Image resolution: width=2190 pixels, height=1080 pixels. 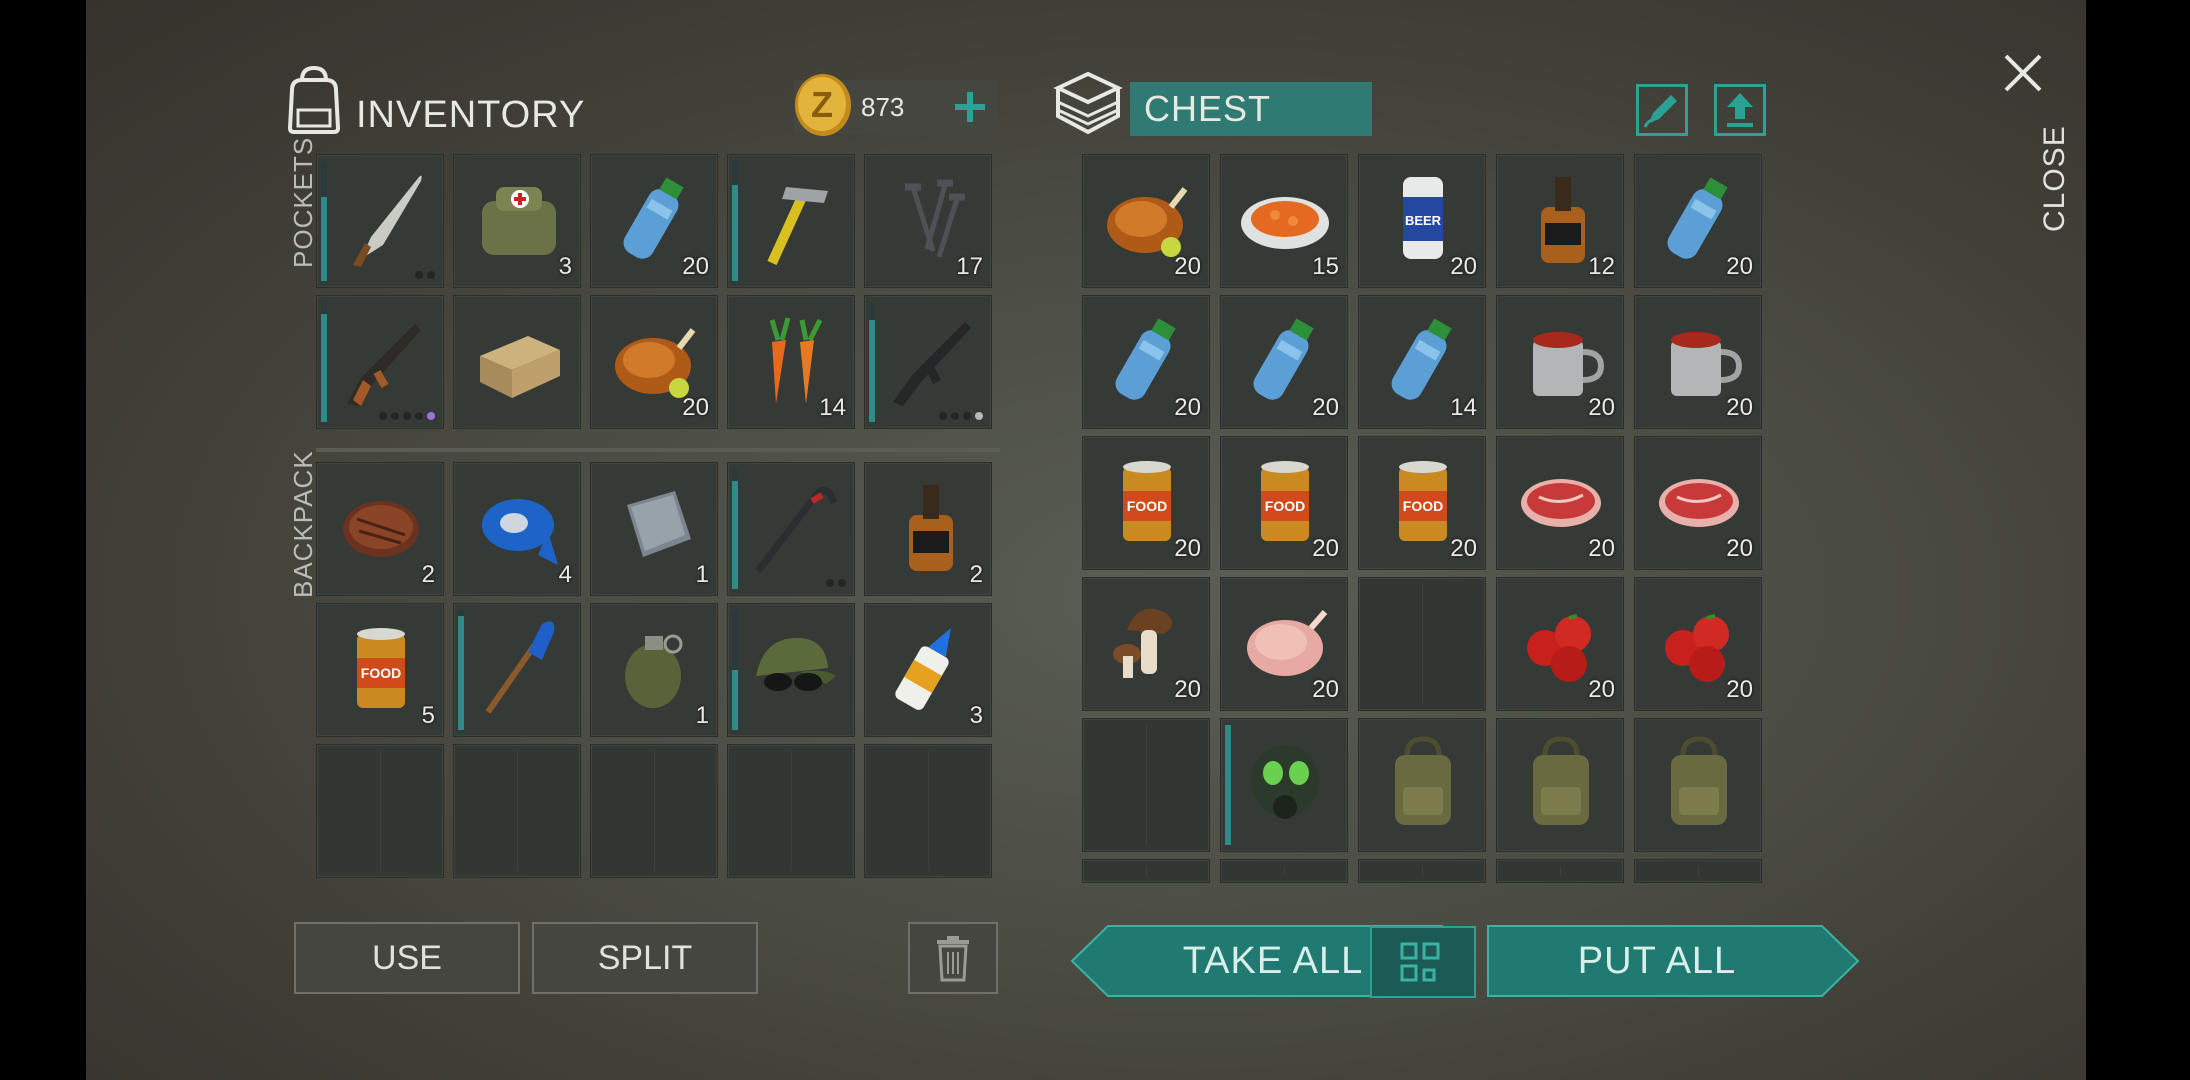 I want to click on chest-slot: BEER 20, so click(x=1422, y=221).